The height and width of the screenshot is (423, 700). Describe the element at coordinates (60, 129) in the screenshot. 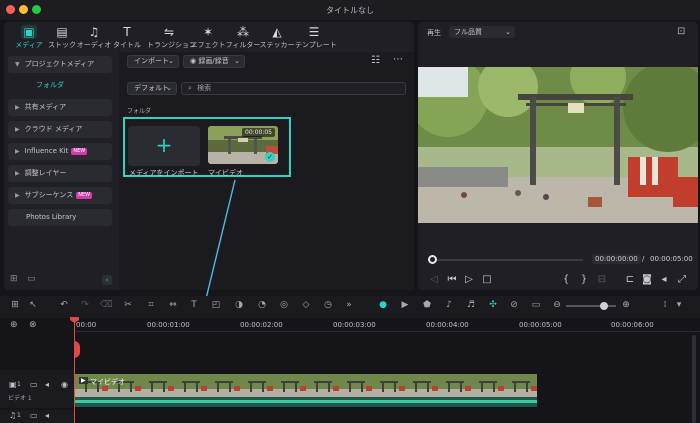

I see `sidebar-item-cloud-media: ▶ クラウド メディア` at that location.